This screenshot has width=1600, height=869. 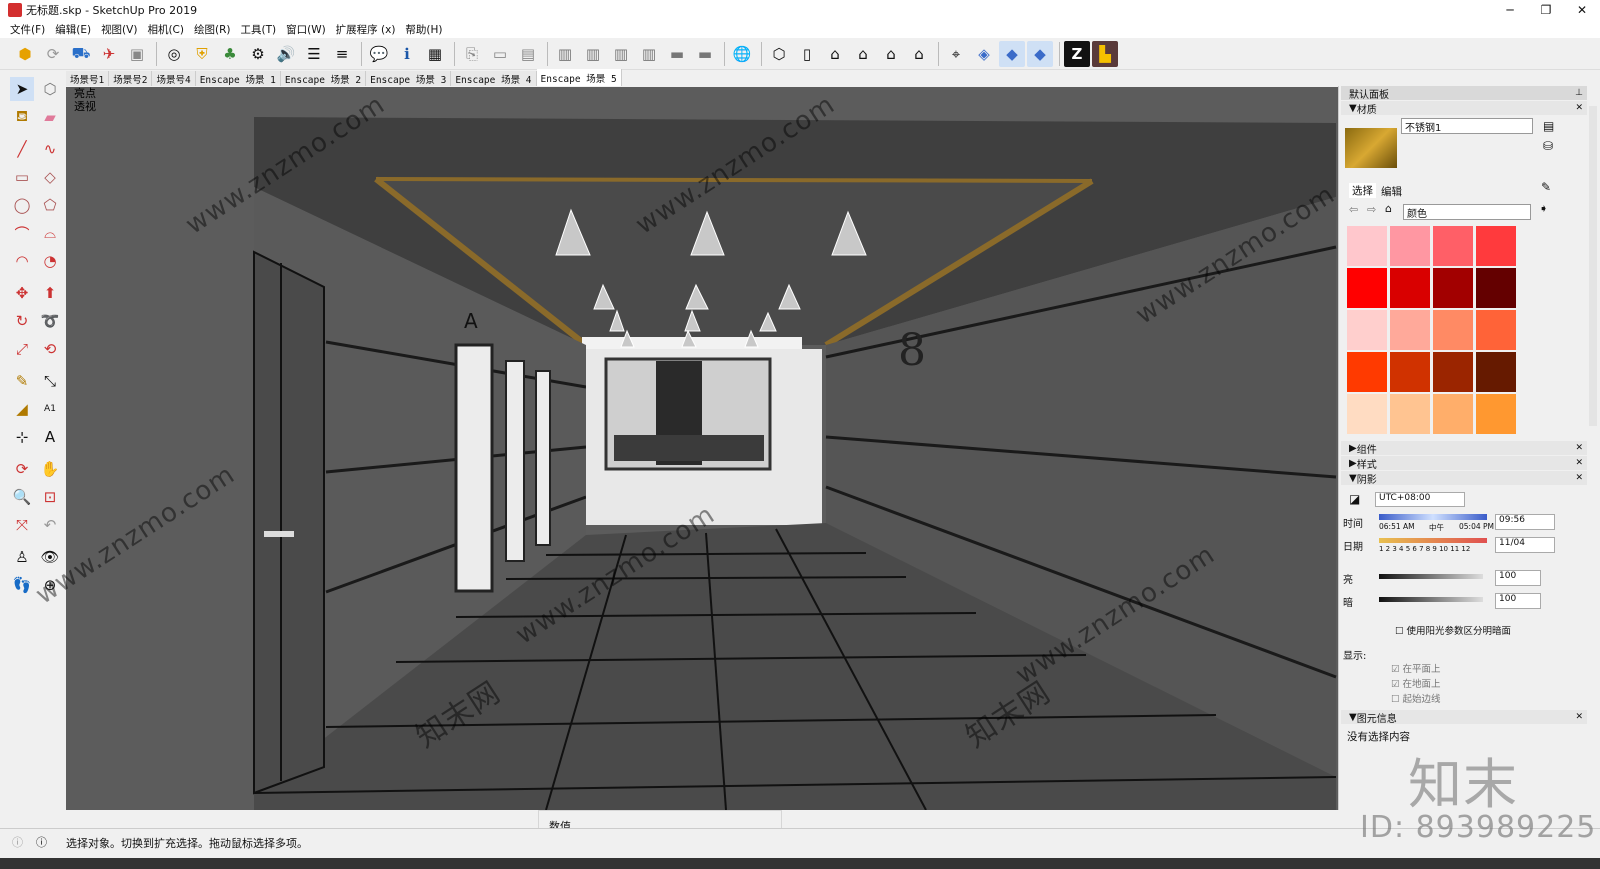 What do you see at coordinates (1420, 499) in the screenshot?
I see `timezone-select: UTC+08:00` at bounding box center [1420, 499].